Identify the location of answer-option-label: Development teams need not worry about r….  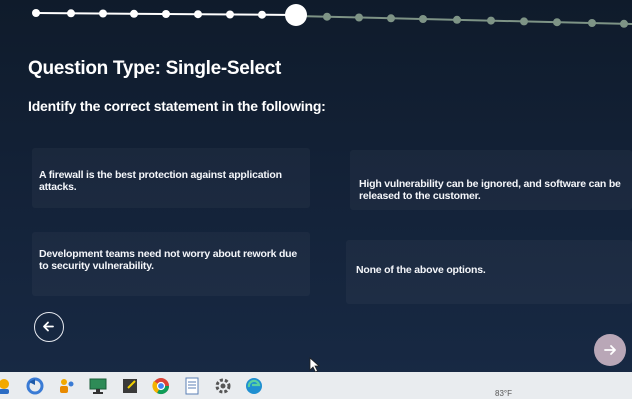
(168, 260).